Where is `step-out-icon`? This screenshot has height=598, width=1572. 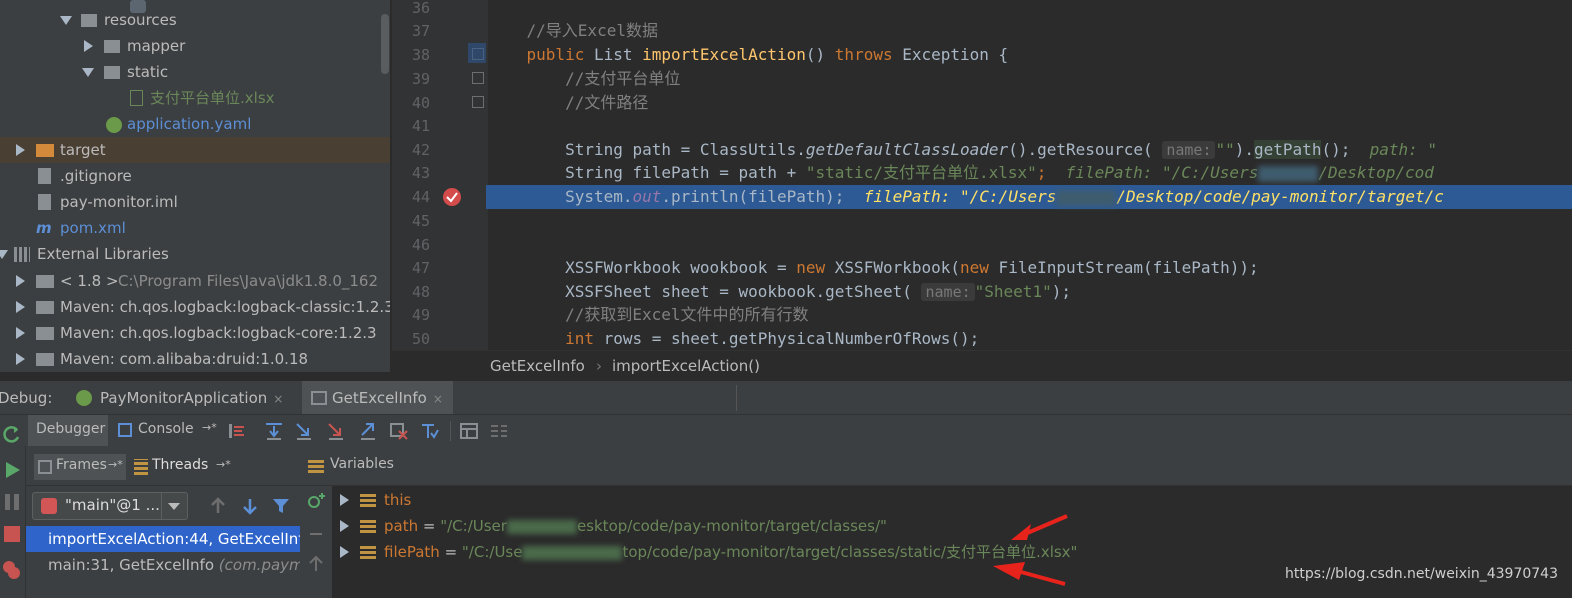
step-out-icon is located at coordinates (368, 431).